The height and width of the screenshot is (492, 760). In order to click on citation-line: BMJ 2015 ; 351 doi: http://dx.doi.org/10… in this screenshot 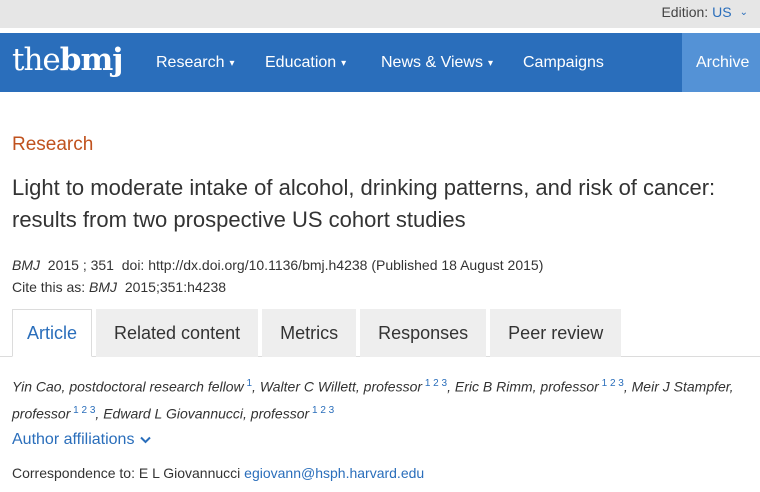, I will do `click(278, 265)`.